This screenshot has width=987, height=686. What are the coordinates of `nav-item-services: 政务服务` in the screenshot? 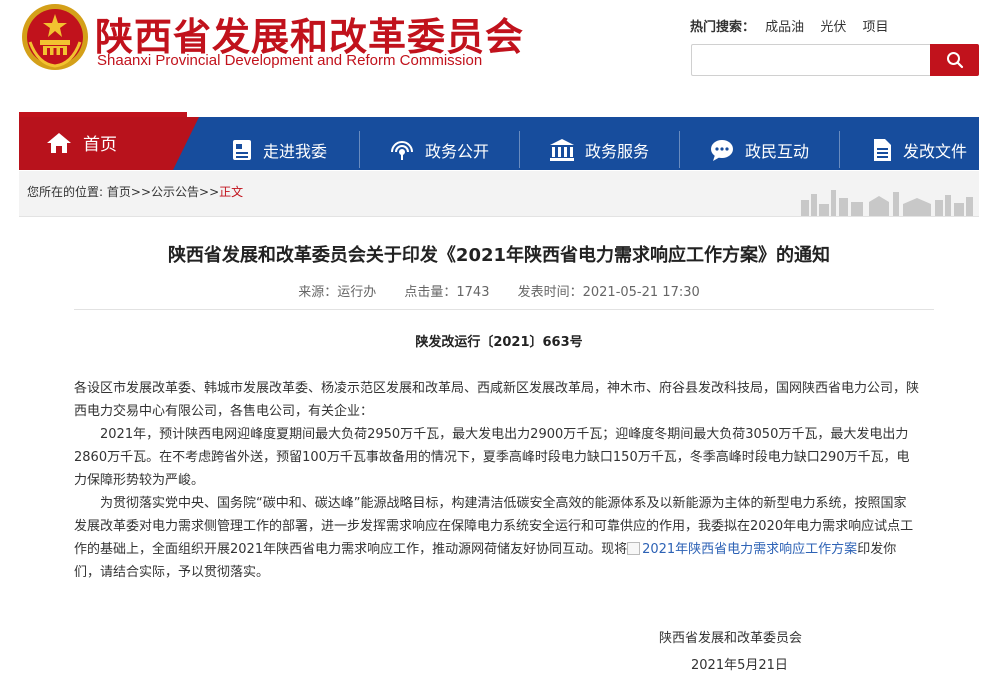 It's located at (599, 149).